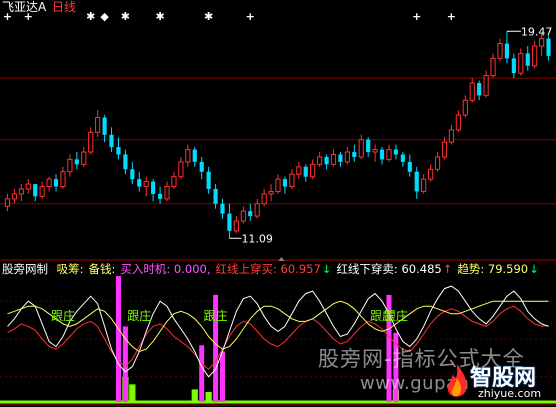  I want to click on stock-name: 飞亚达A, so click(24, 7).